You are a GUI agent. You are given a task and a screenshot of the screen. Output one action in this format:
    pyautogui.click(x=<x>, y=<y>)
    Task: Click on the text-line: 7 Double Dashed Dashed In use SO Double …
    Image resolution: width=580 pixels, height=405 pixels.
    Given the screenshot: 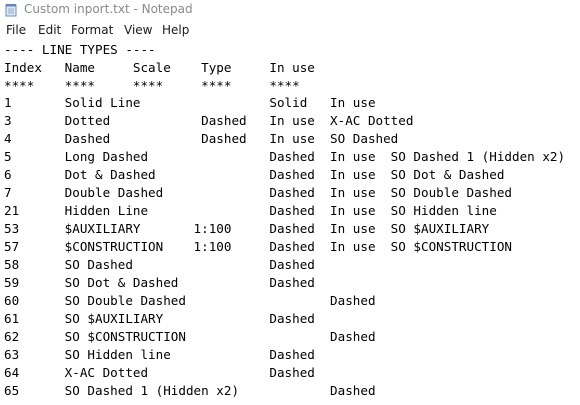 What is the action you would take?
    pyautogui.click(x=258, y=192)
    